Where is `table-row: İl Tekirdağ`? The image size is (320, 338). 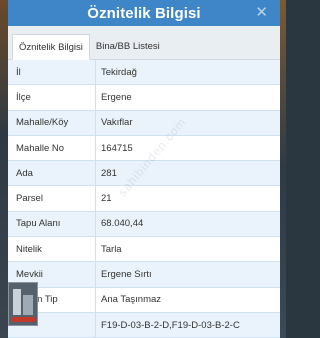 table-row: İl Tekirdağ is located at coordinates (144, 73).